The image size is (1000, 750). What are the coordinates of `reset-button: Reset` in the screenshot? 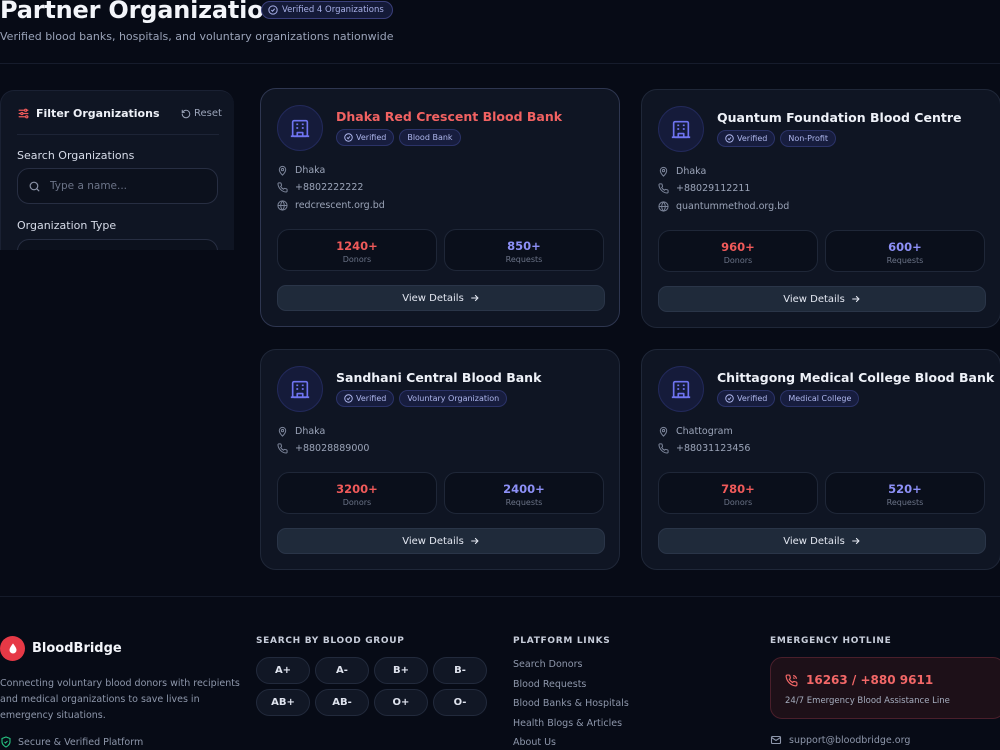 It's located at (201, 113).